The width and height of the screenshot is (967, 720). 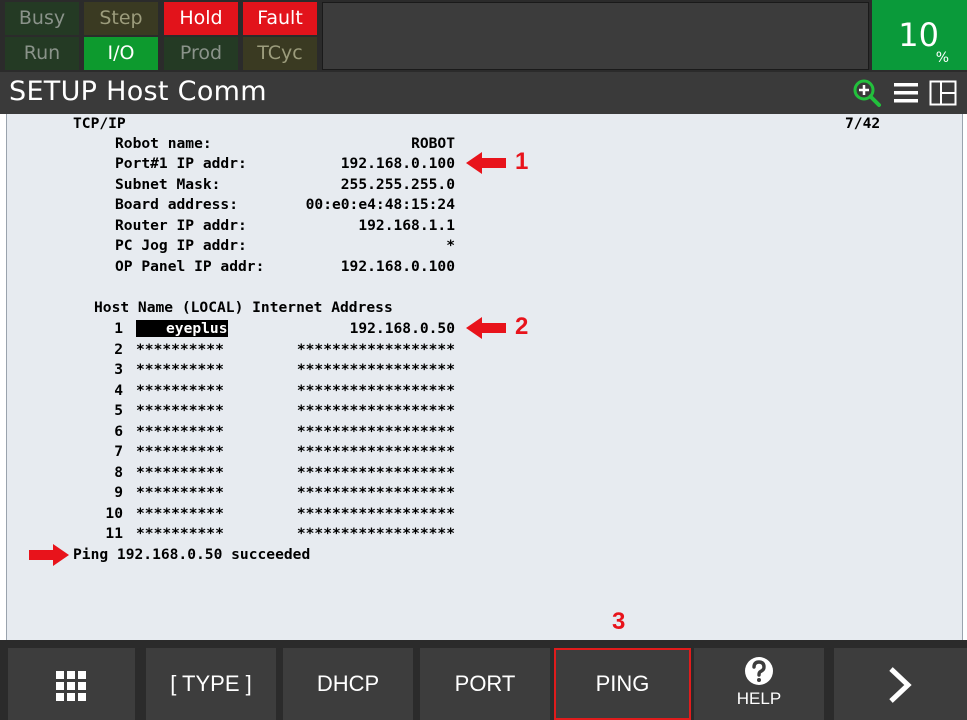 I want to click on host-row-number: 1, so click(x=118, y=328).